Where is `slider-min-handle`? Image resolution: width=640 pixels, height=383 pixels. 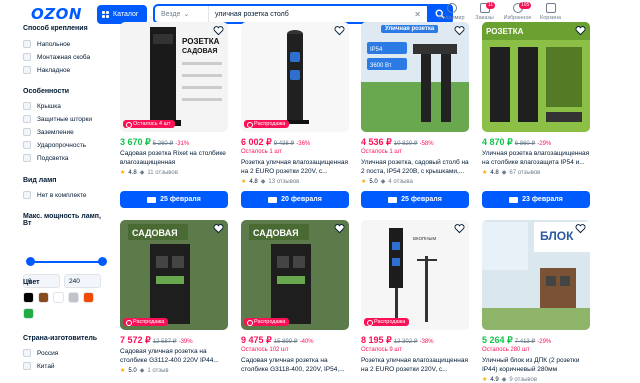 slider-min-handle is located at coordinates (30, 261).